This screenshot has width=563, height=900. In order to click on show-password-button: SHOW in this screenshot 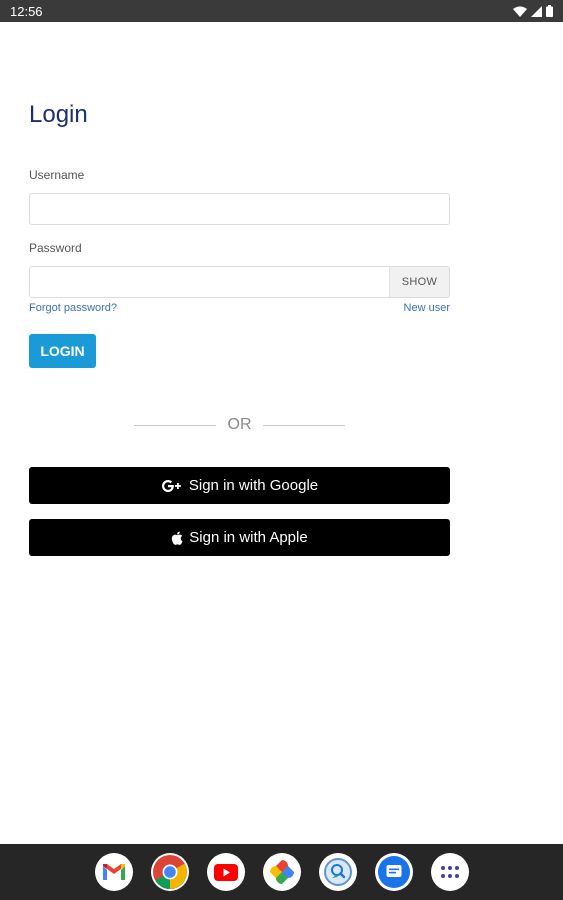, I will do `click(419, 282)`.